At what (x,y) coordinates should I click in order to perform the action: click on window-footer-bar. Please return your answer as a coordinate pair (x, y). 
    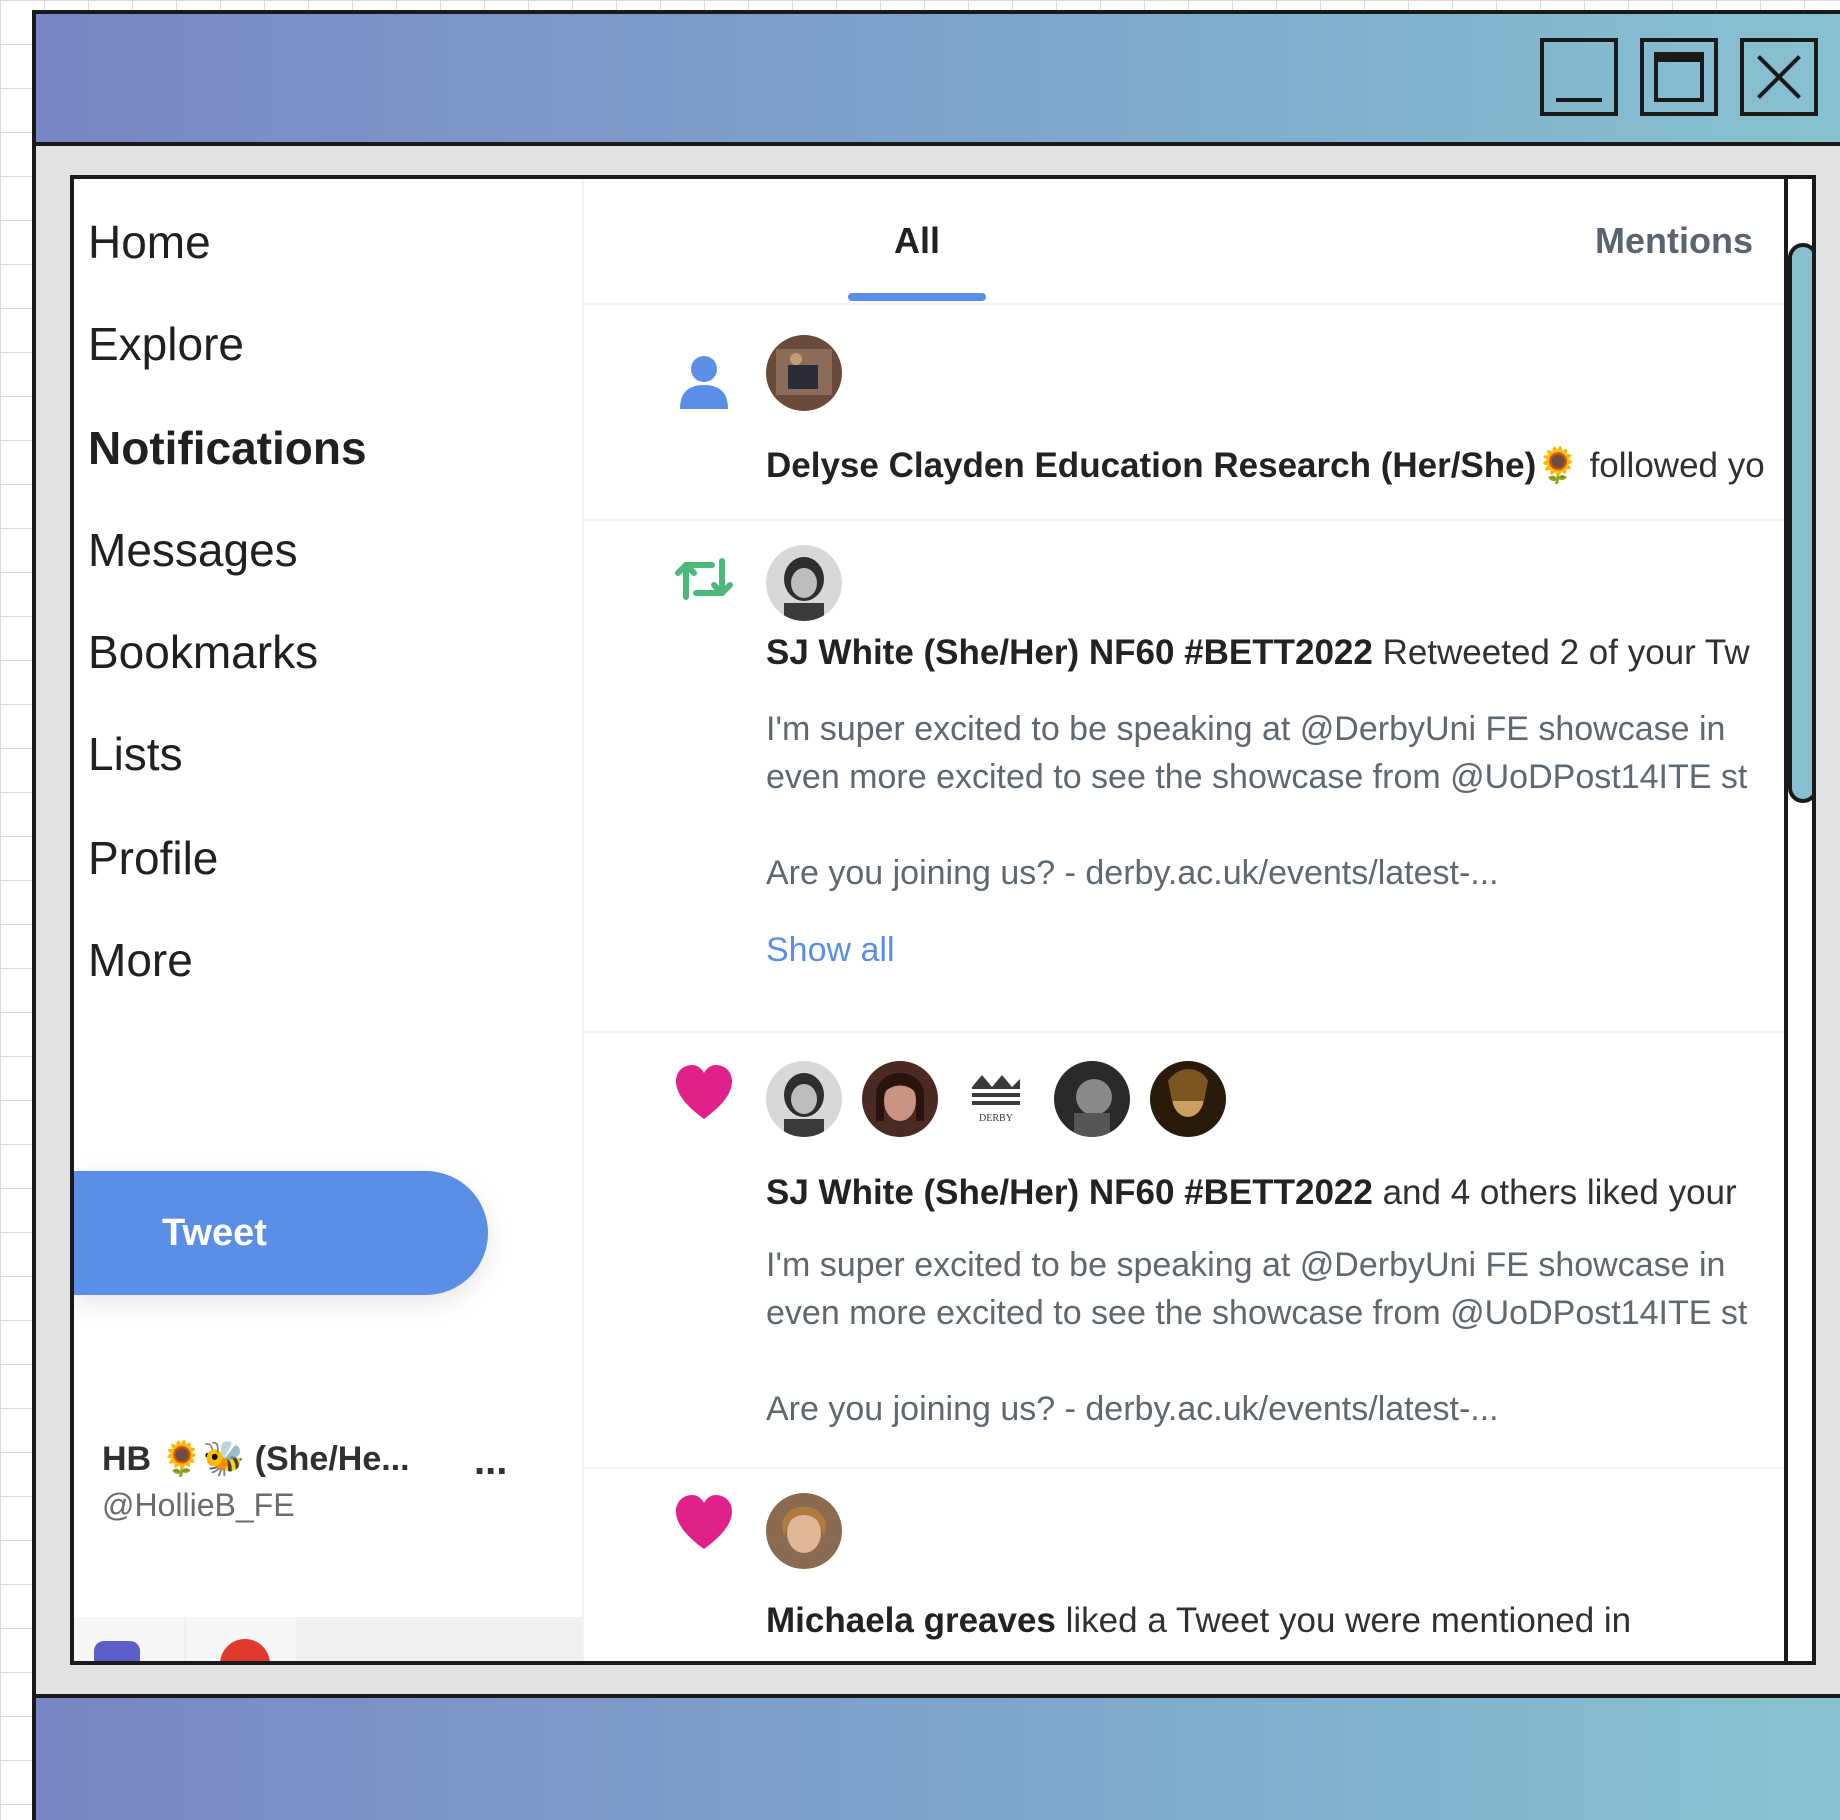
    Looking at the image, I should click on (936, 1757).